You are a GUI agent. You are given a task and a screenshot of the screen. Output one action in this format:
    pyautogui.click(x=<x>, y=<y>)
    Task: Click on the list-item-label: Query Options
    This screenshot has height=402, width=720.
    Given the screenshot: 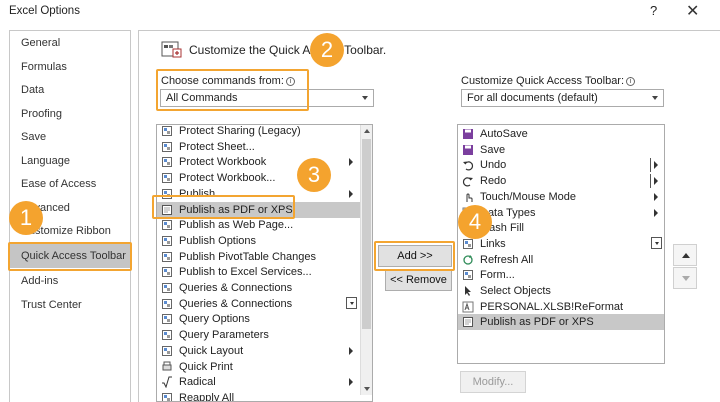 What is the action you would take?
    pyautogui.click(x=214, y=319)
    